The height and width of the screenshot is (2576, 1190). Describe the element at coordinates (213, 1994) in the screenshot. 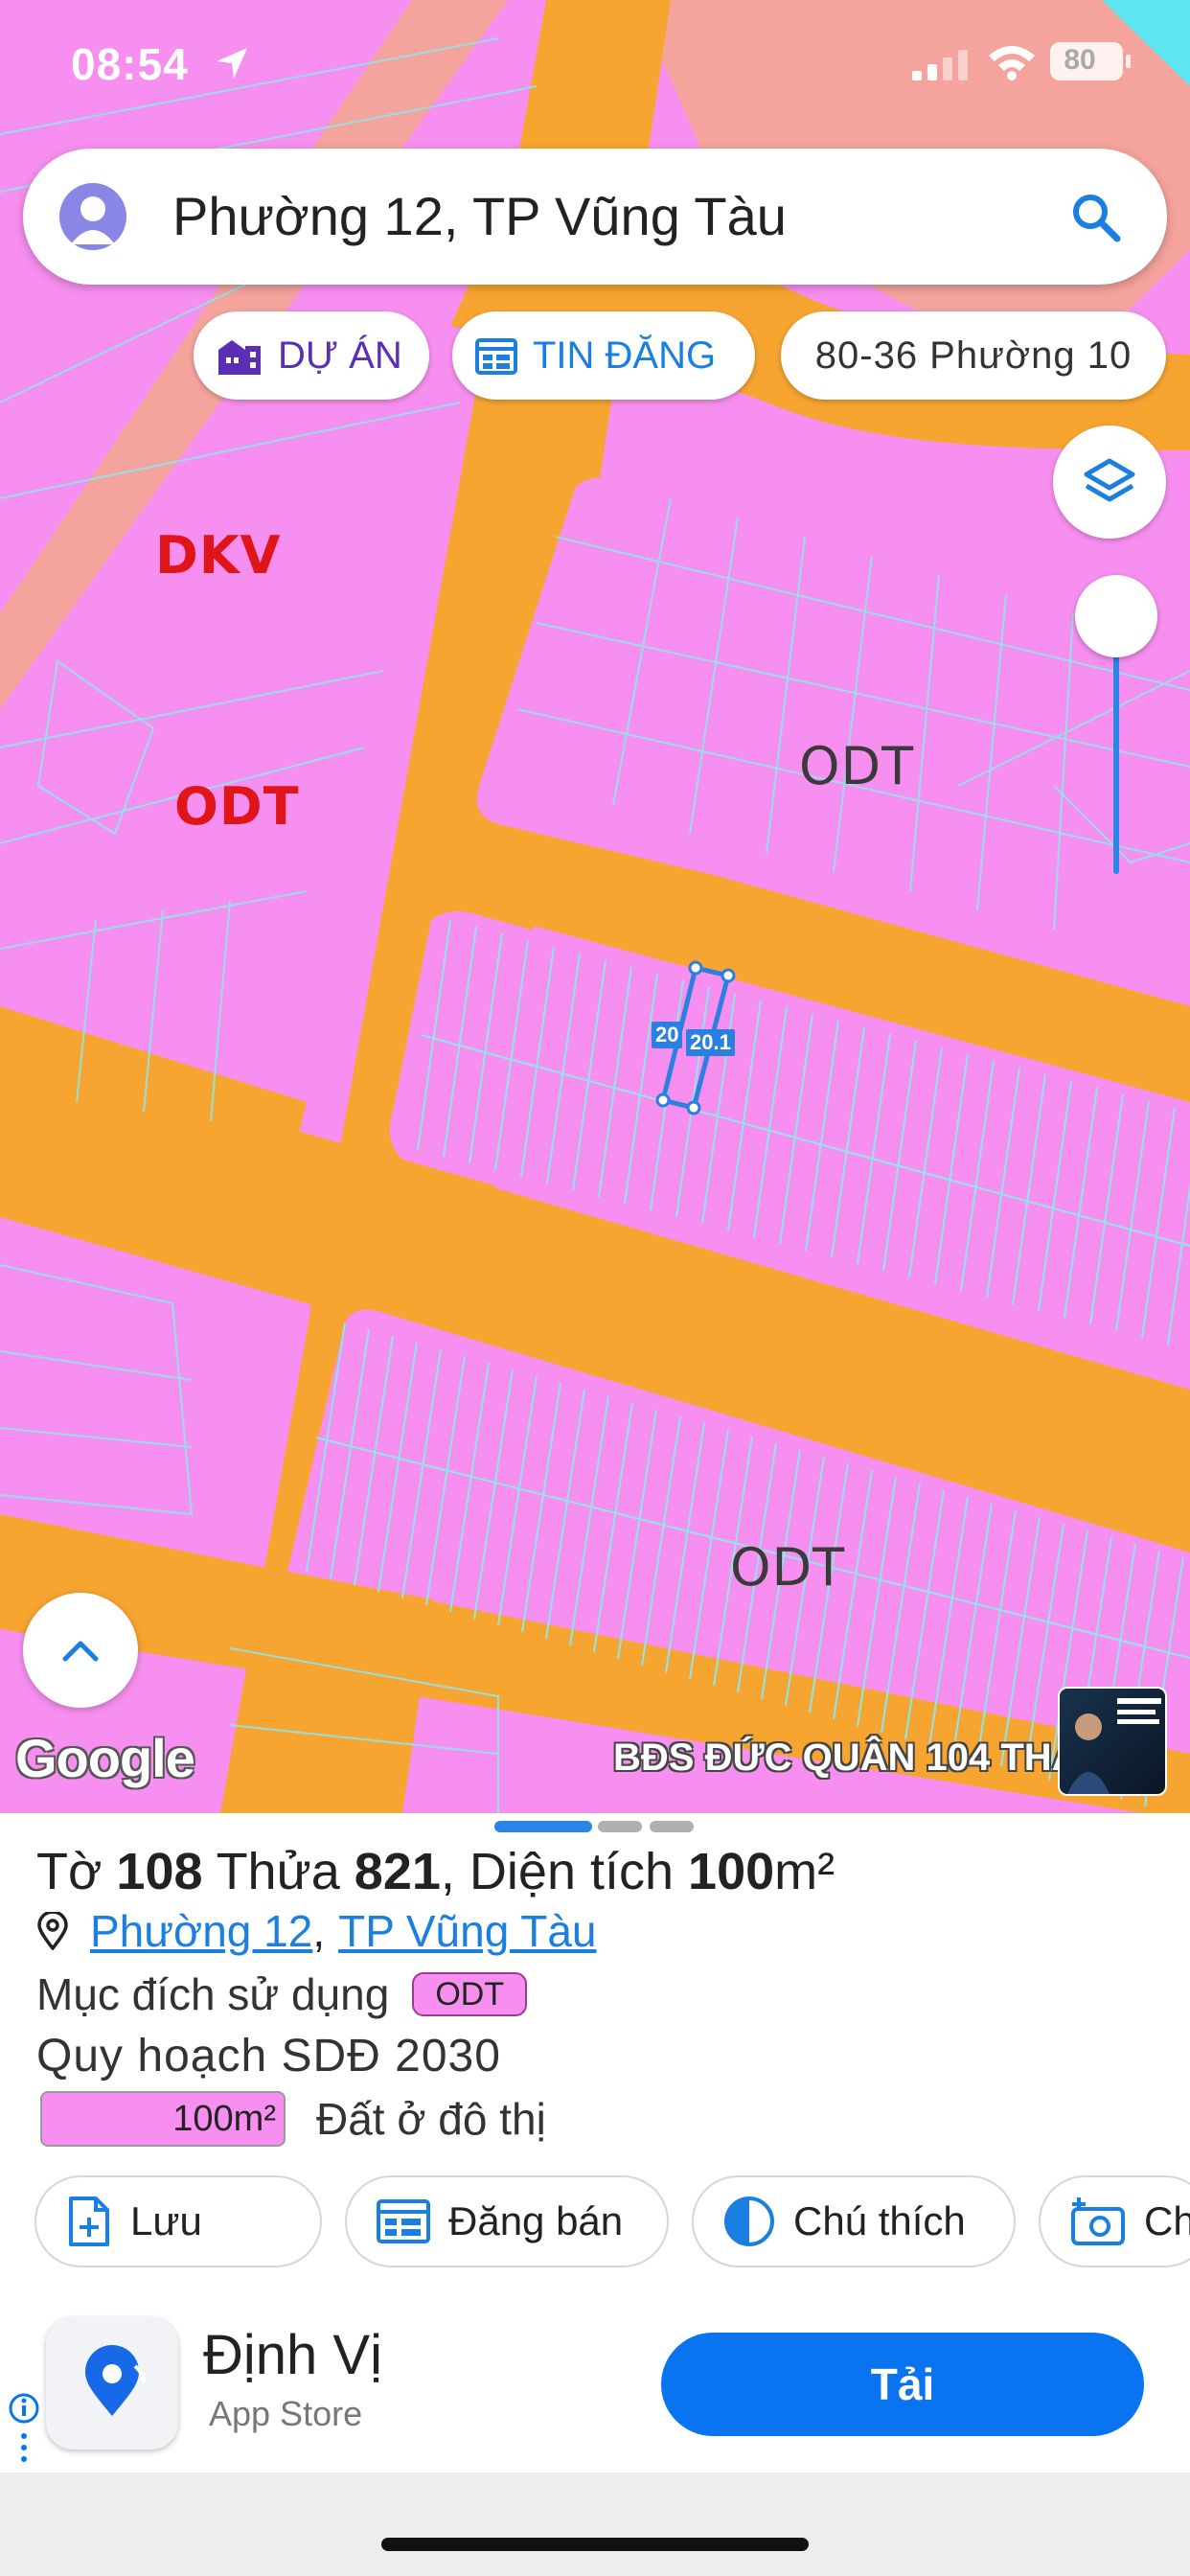

I see `purpose-label: Mục đích sử dụng` at that location.